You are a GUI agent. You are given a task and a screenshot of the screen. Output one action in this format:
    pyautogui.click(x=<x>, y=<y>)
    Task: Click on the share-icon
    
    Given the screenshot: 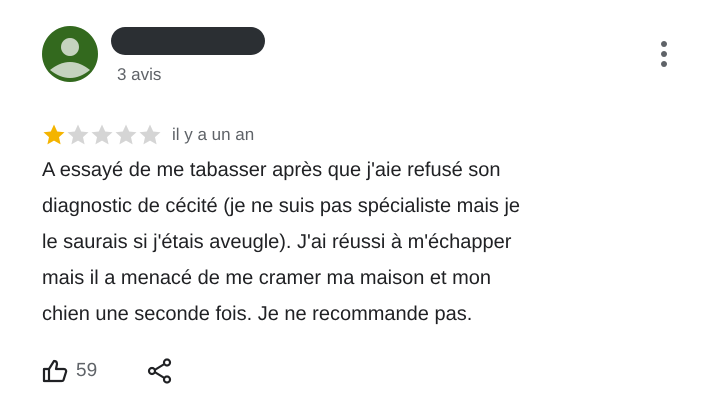 What is the action you would take?
    pyautogui.click(x=160, y=371)
    